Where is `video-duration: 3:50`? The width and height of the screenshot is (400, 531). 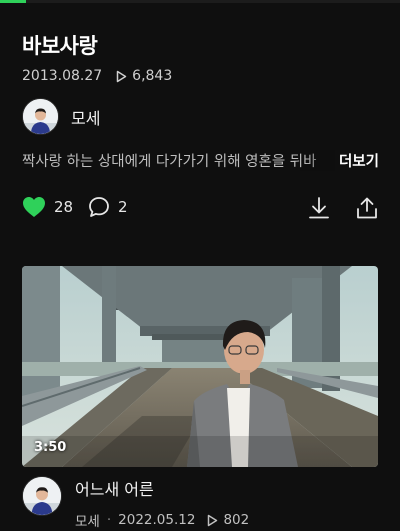
video-duration: 3:50 is located at coordinates (50, 447).